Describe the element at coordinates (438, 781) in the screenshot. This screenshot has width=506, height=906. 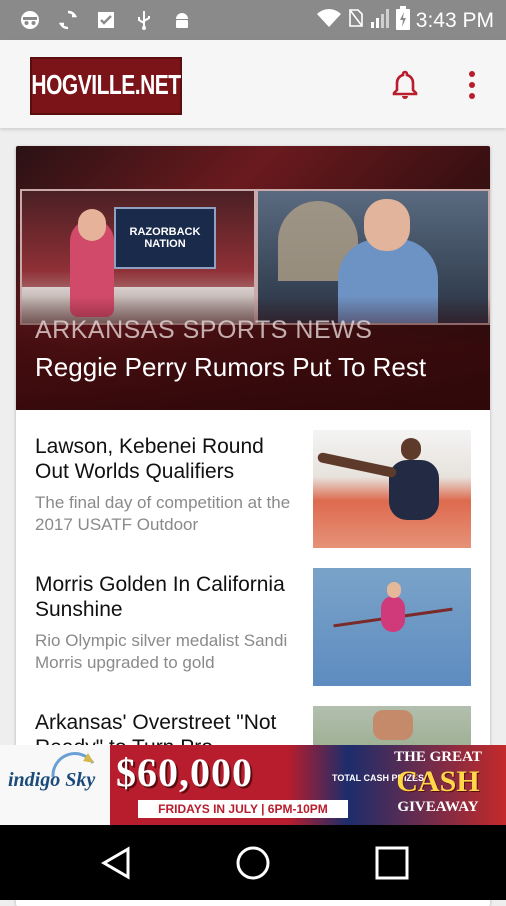
I see `ad-cash: CASH` at that location.